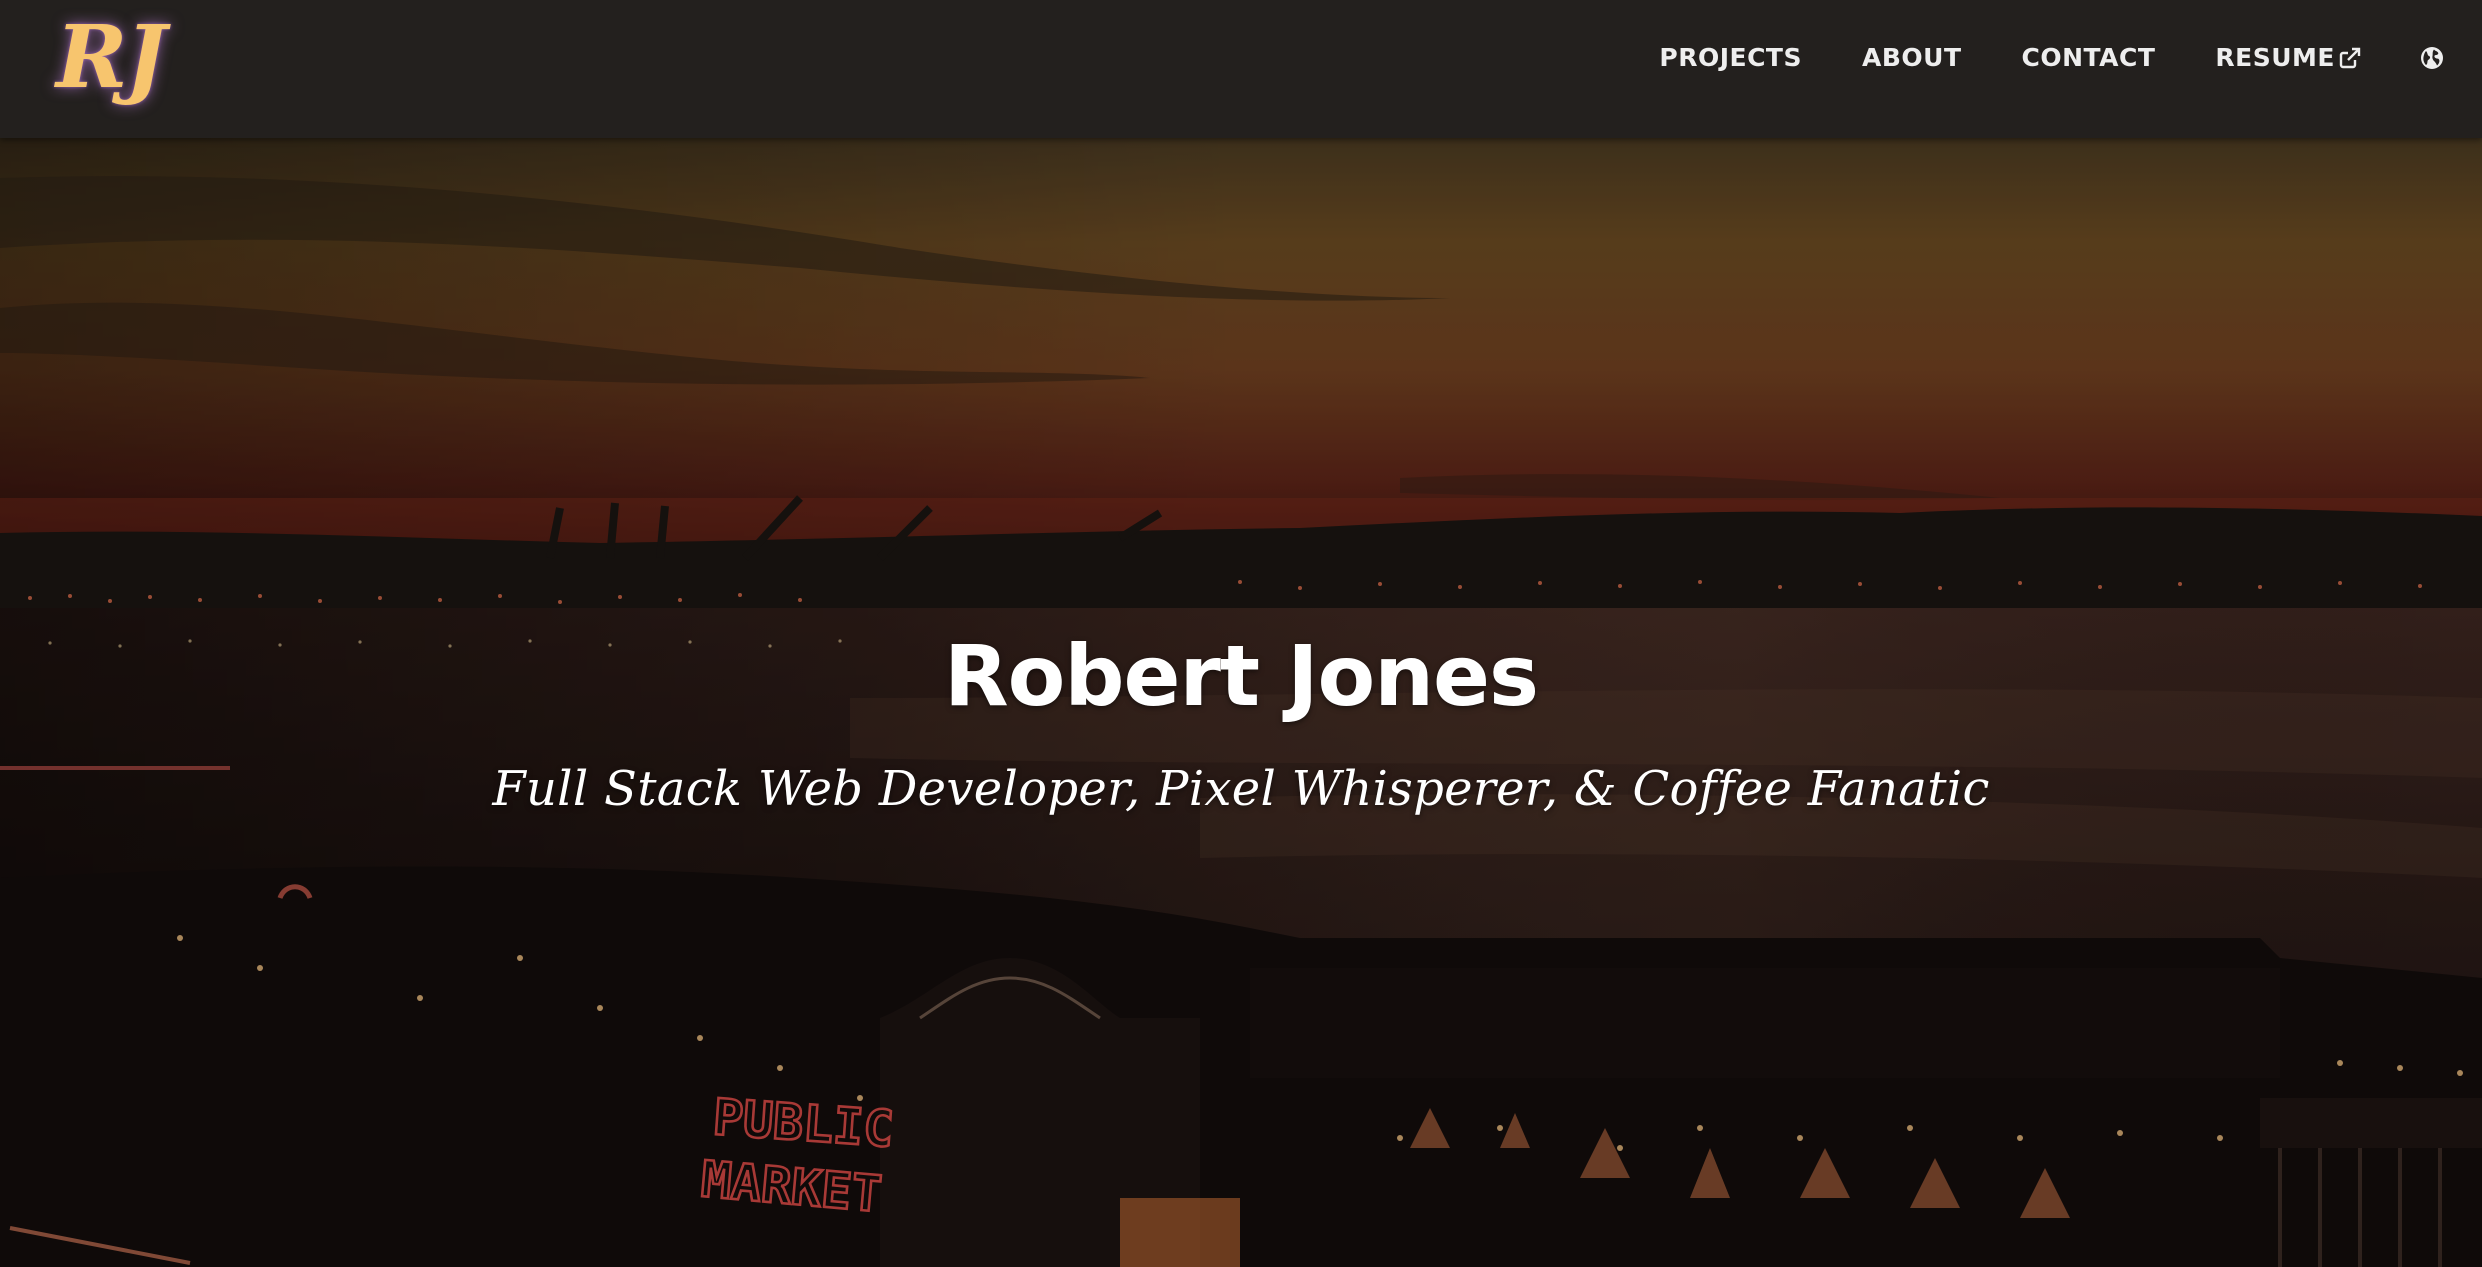 Image resolution: width=2482 pixels, height=1267 pixels. Describe the element at coordinates (111, 58) in the screenshot. I see `logo-link: RJ` at that location.